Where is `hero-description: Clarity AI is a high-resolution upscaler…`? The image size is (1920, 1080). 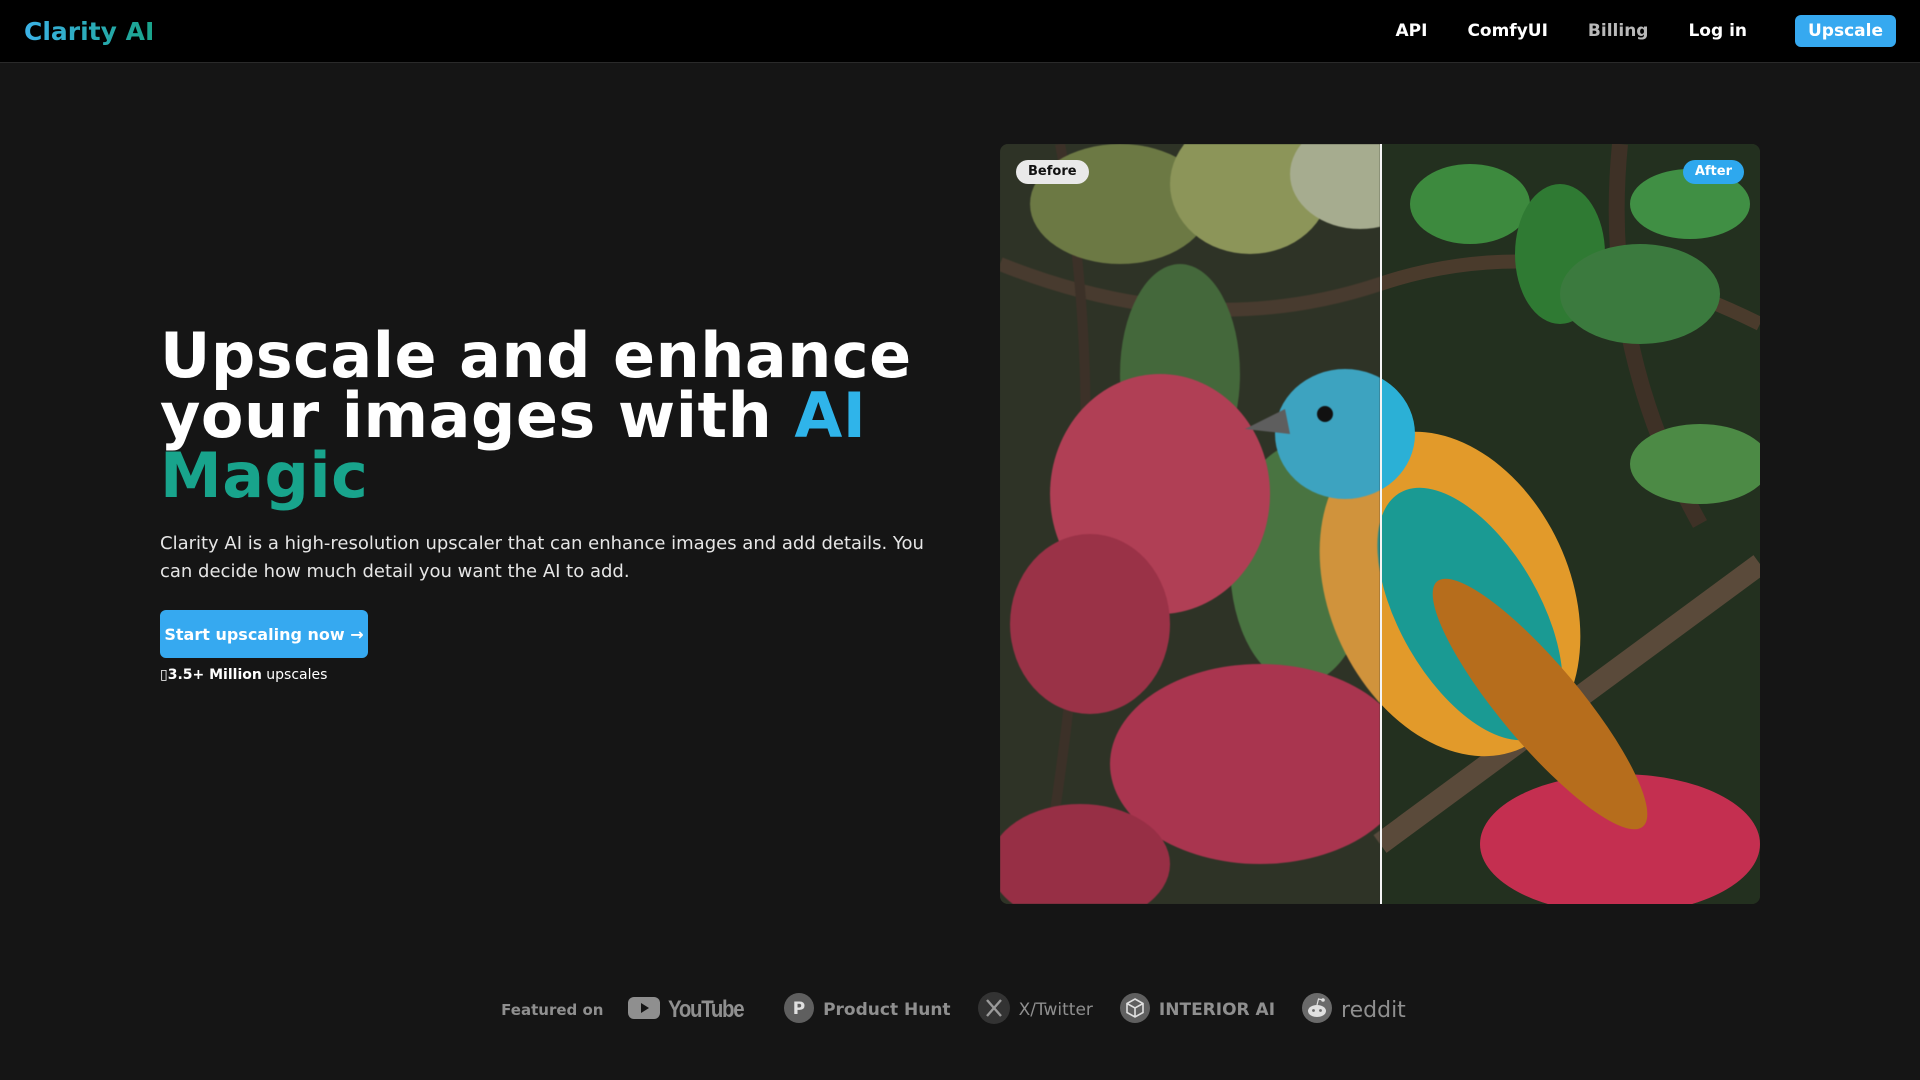 hero-description: Clarity AI is a high-resolution upscaler… is located at coordinates (542, 557).